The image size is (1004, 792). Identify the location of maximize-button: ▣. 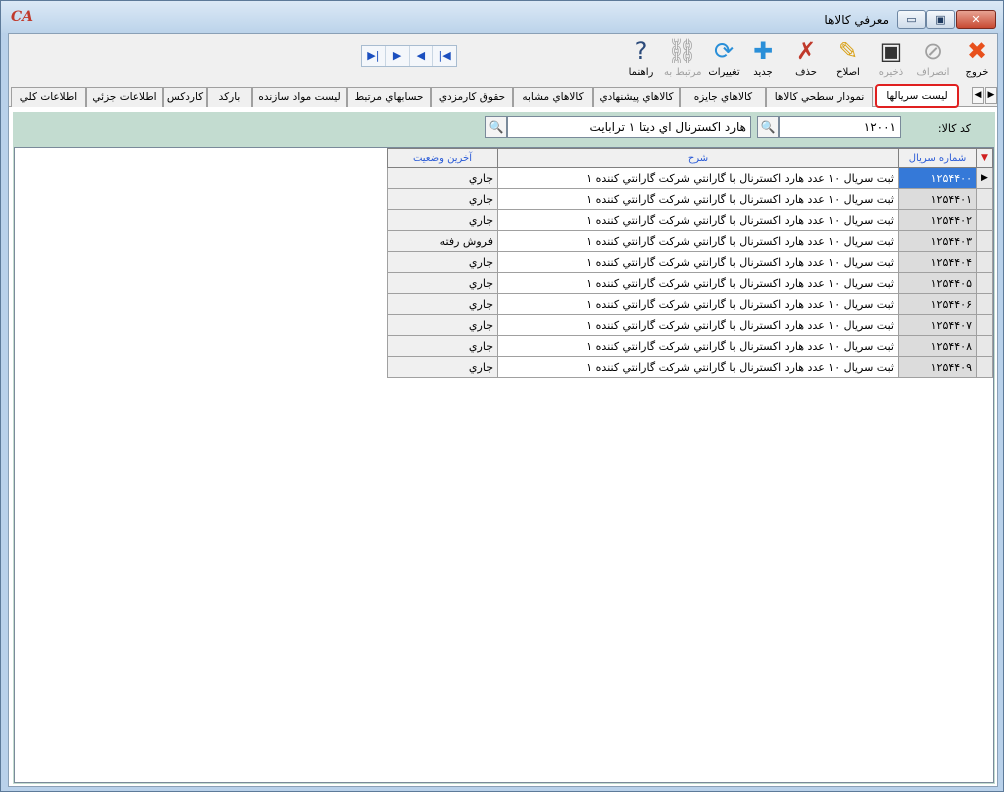
(940, 19).